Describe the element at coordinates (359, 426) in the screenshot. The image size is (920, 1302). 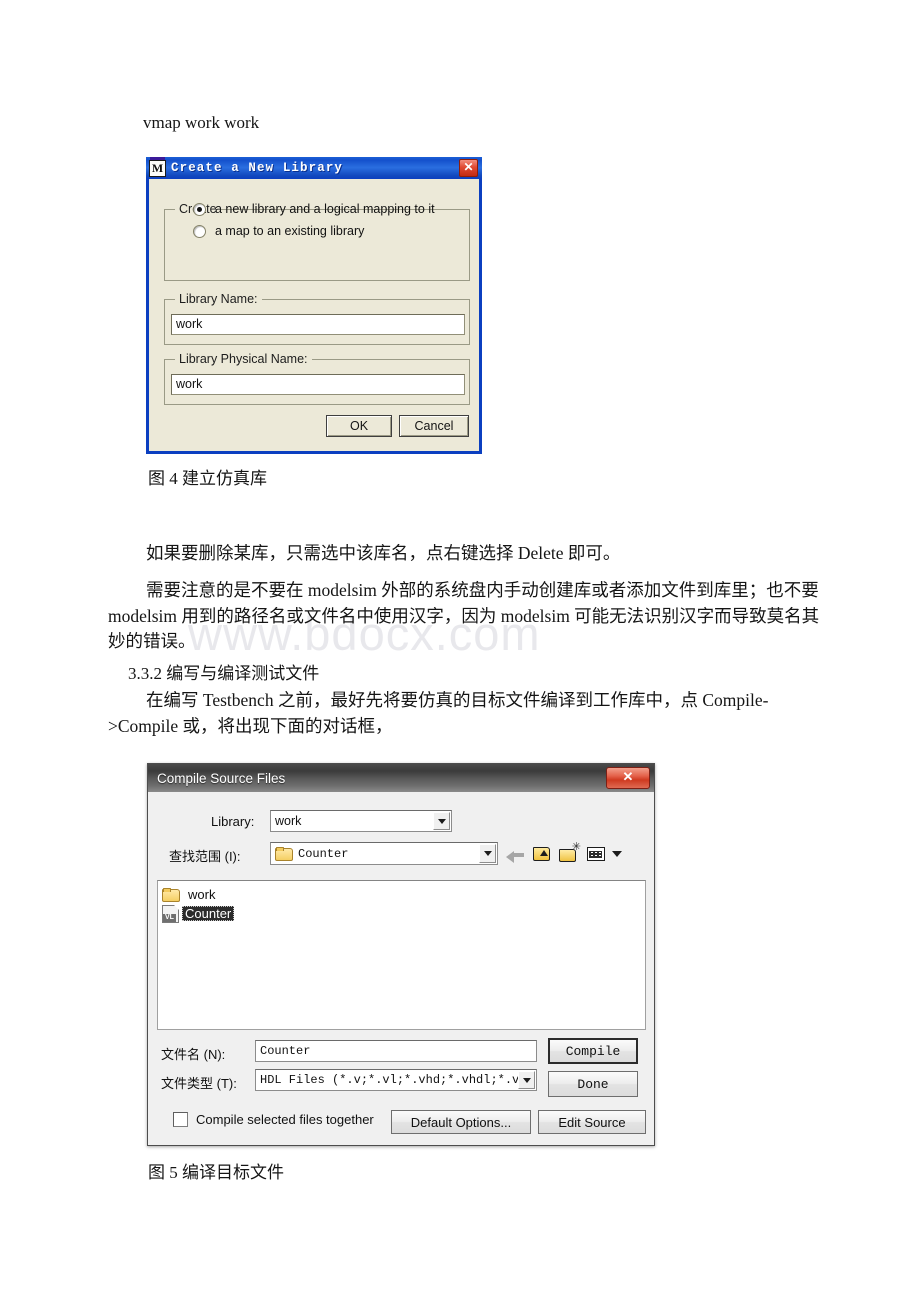
I see `ok-button: OK` at that location.